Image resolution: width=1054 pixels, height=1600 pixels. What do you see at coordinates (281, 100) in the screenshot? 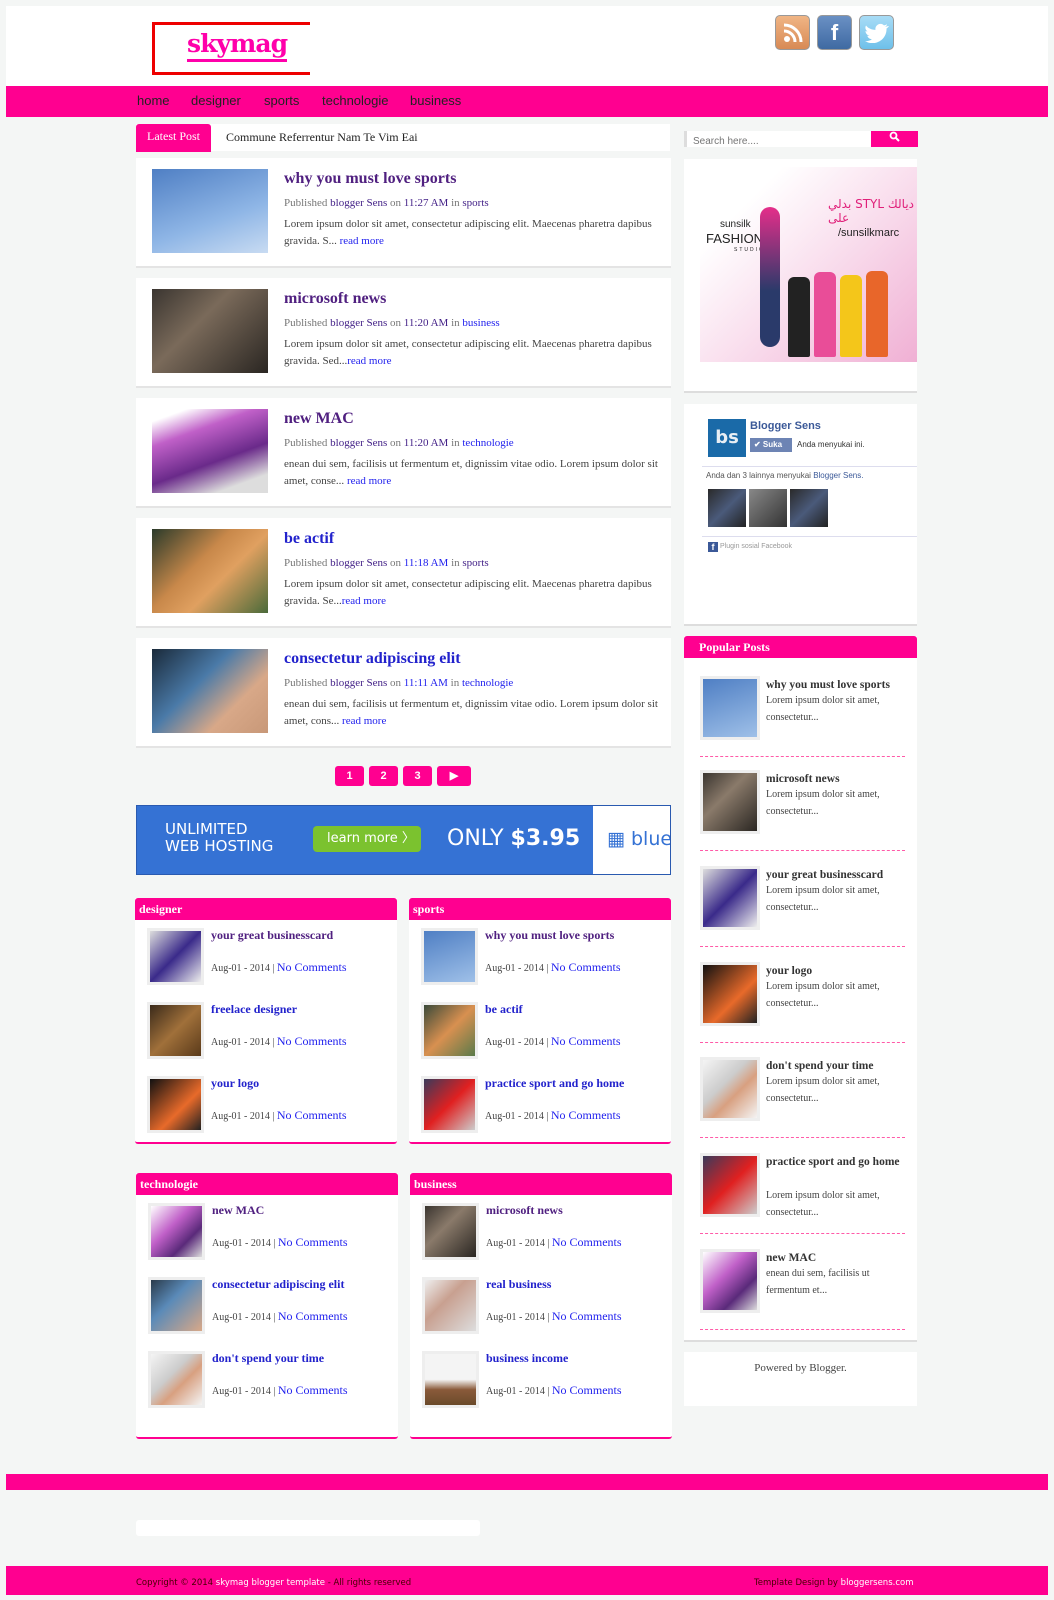
I see `nav-sports: sports` at bounding box center [281, 100].